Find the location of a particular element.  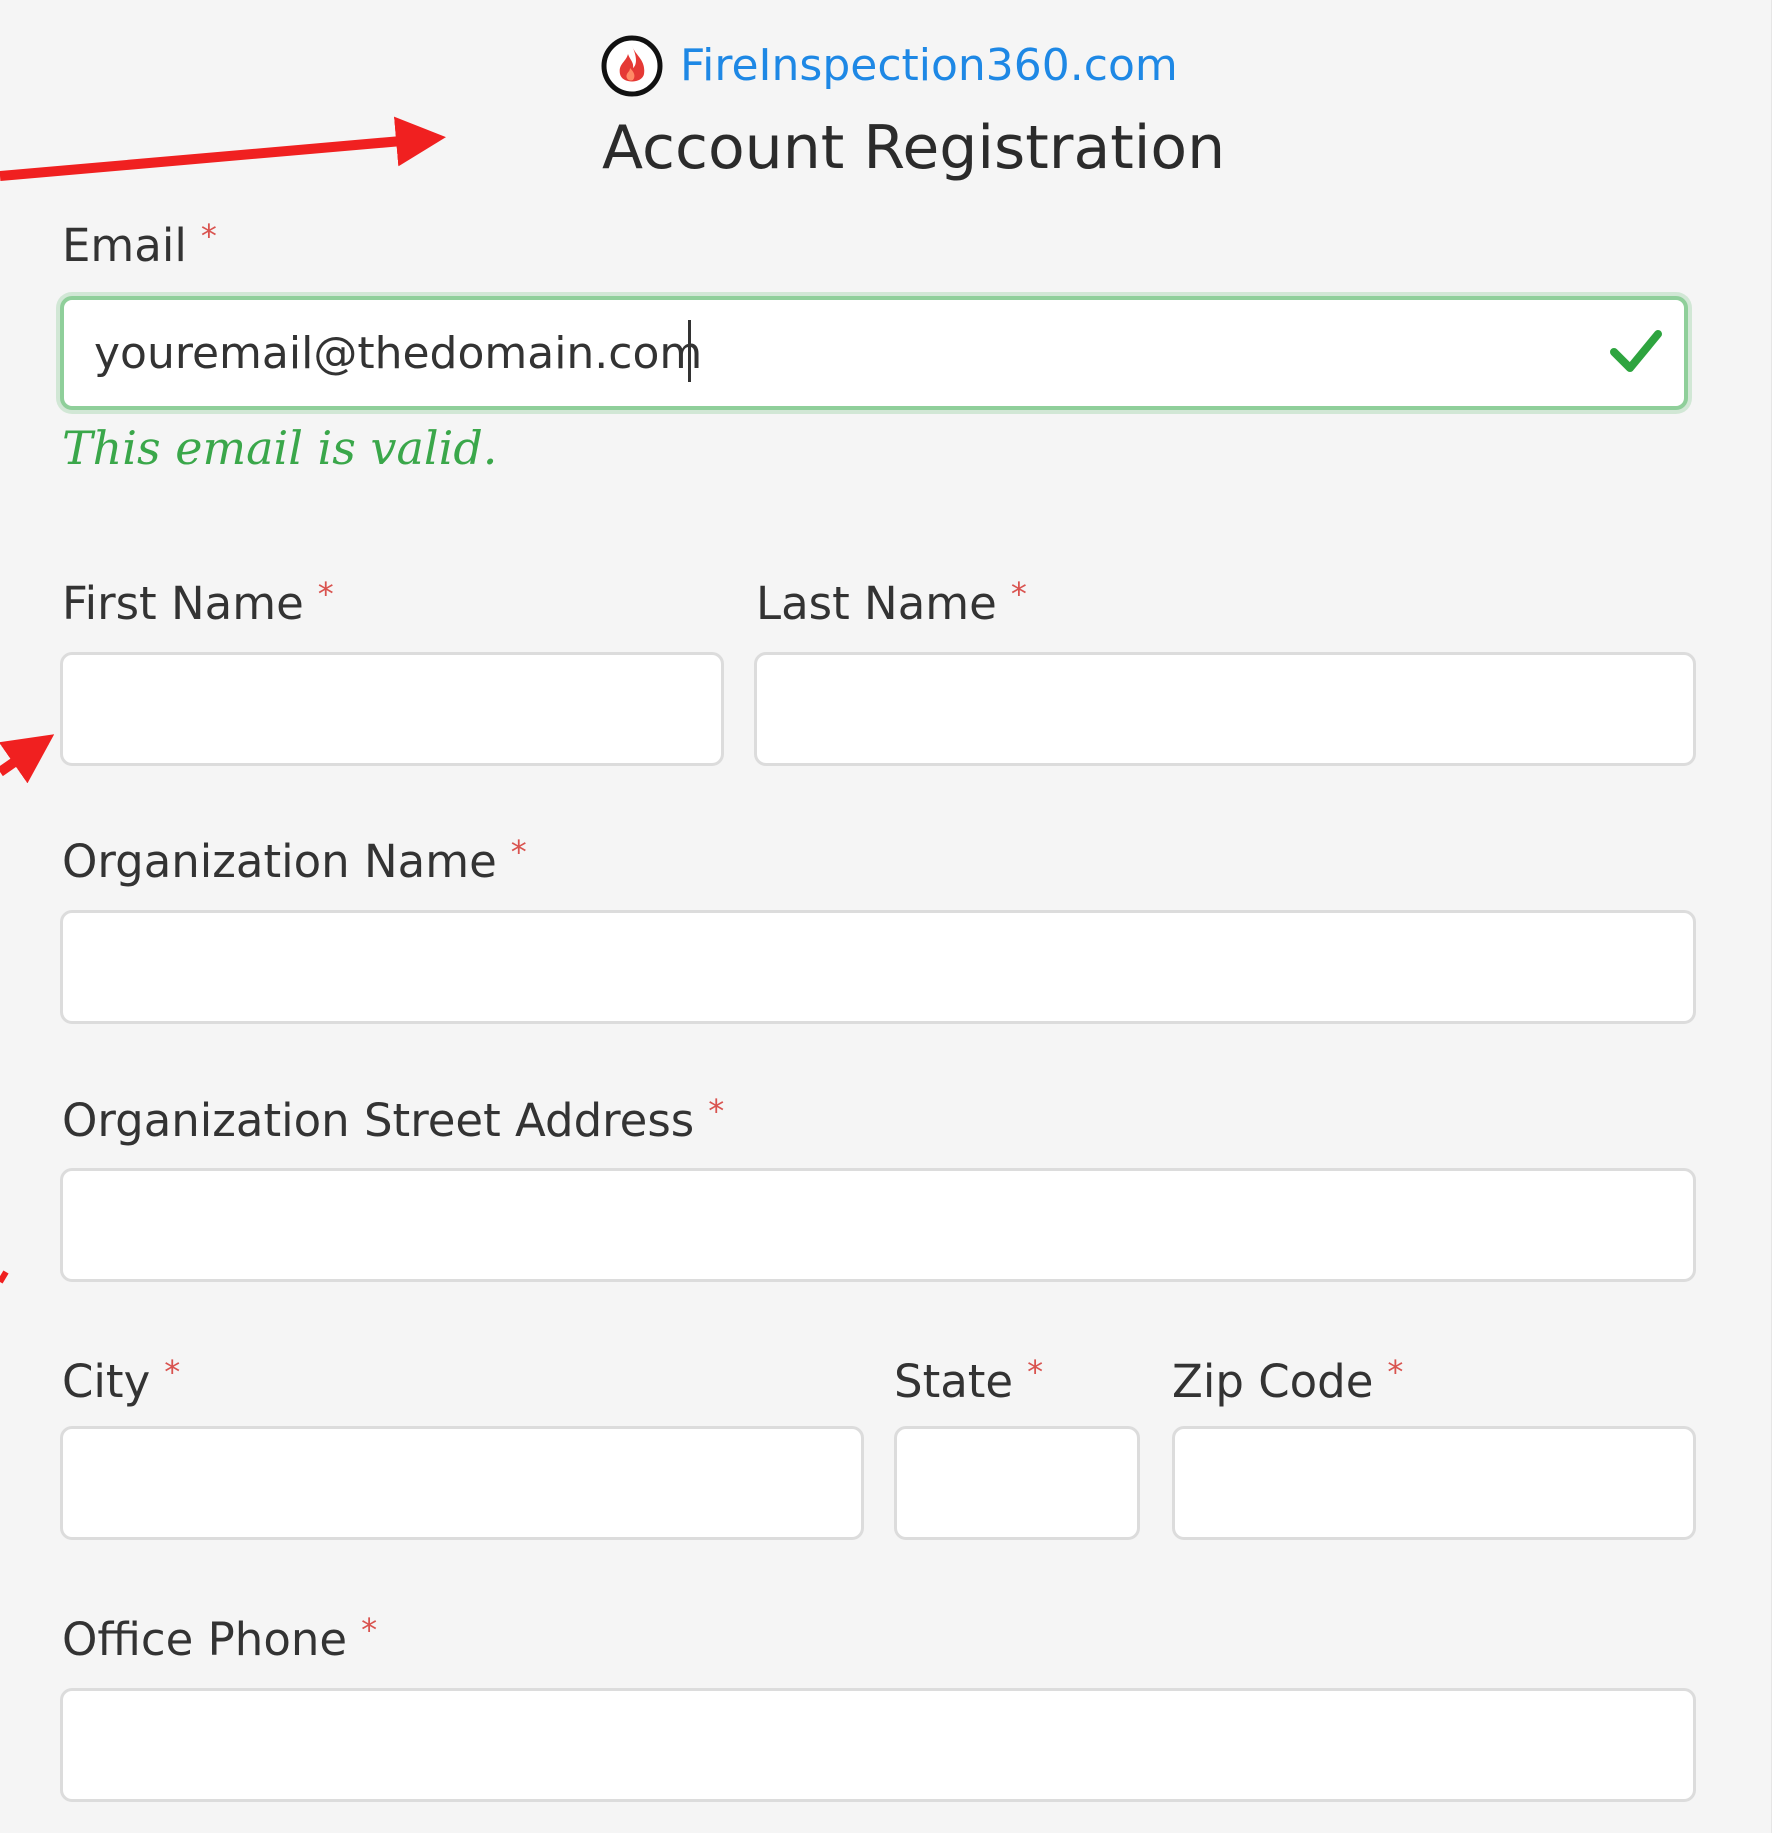

office-phone-label-text: Office Phone is located at coordinates (205, 1639).